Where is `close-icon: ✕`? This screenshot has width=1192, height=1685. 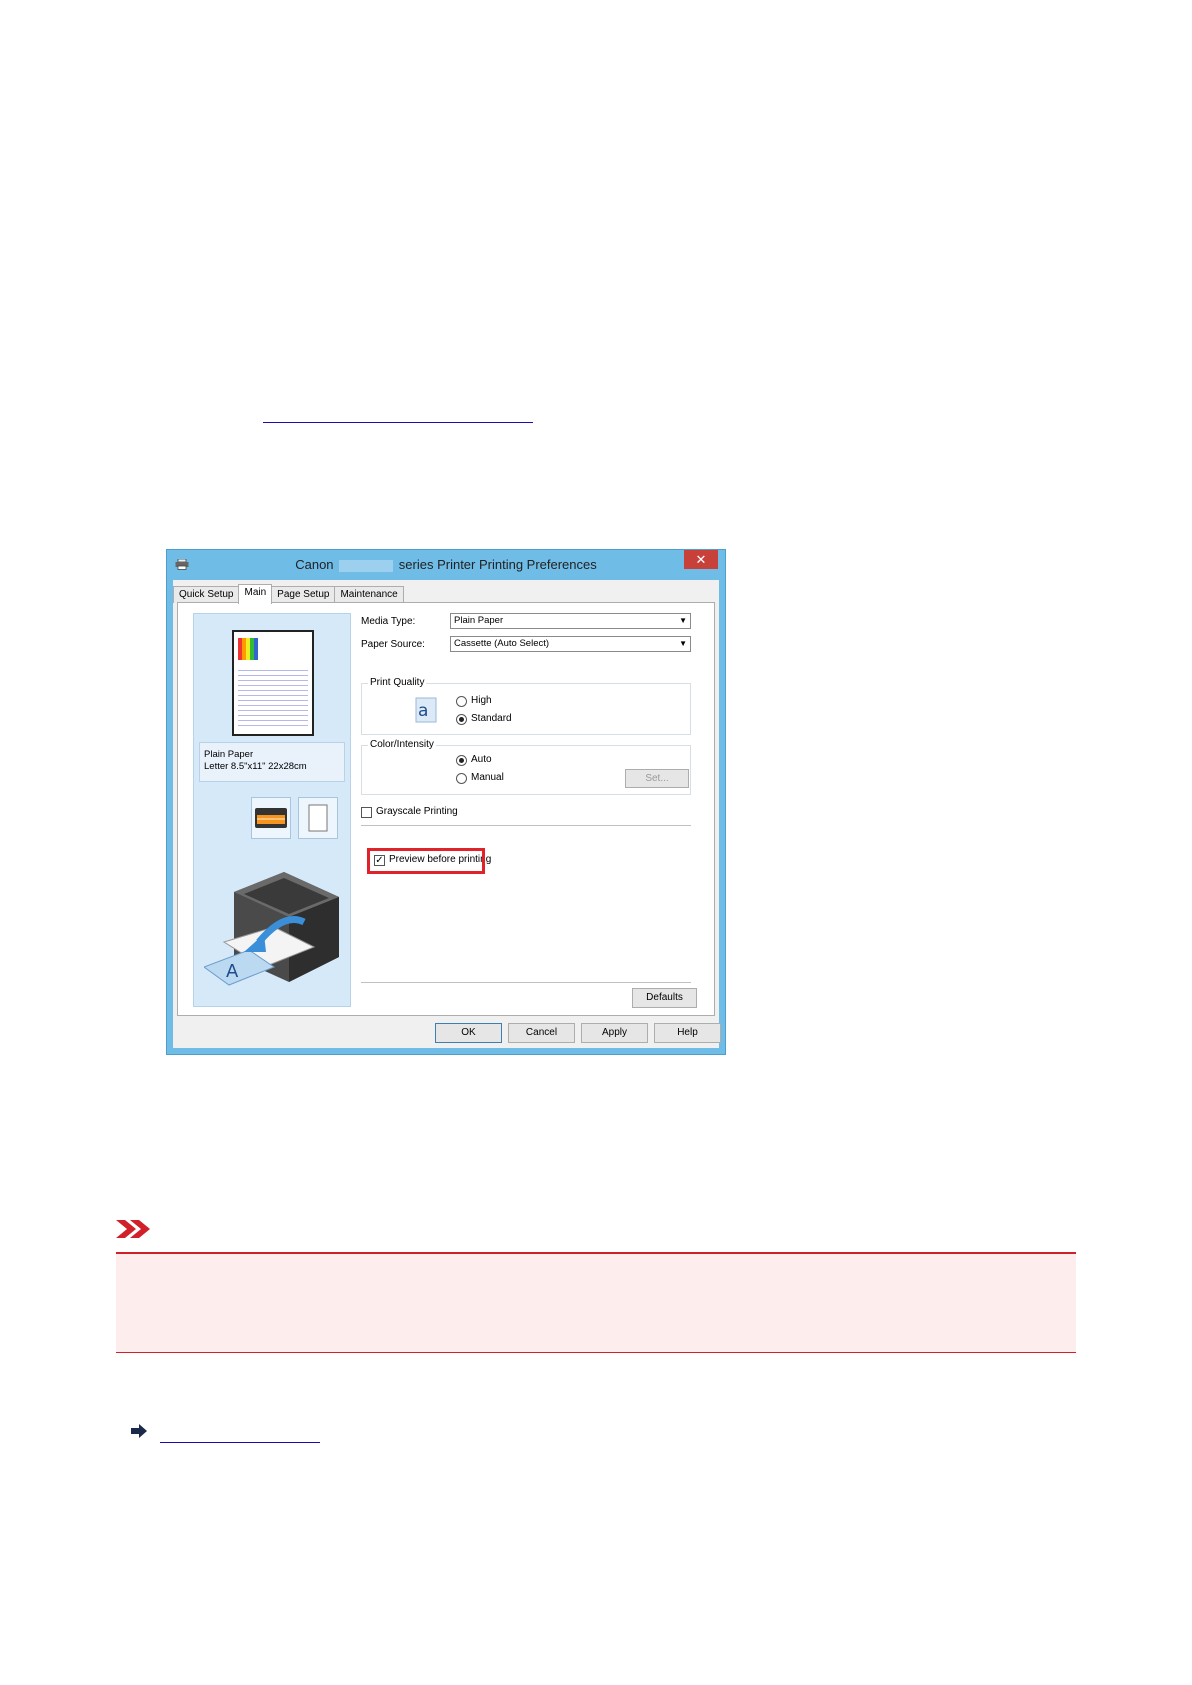
close-icon: ✕ is located at coordinates (701, 559).